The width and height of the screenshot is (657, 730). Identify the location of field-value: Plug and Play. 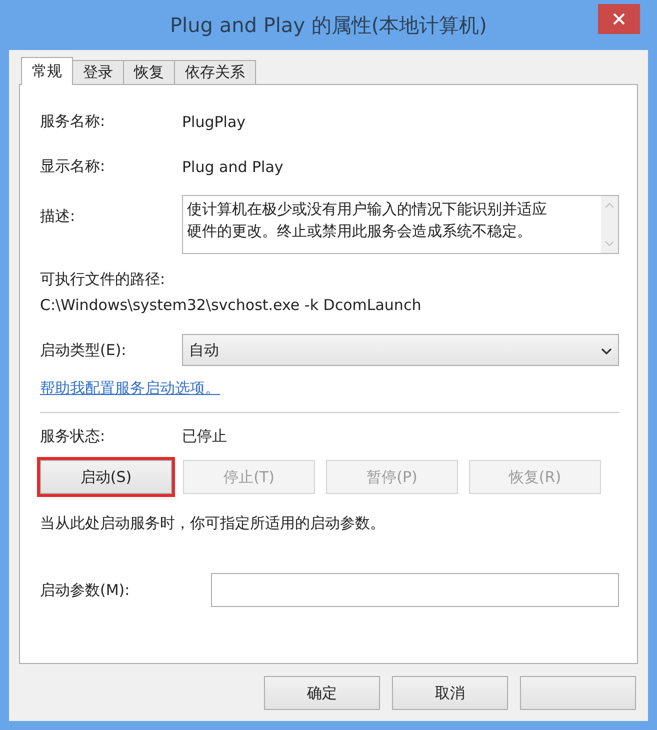
(233, 167).